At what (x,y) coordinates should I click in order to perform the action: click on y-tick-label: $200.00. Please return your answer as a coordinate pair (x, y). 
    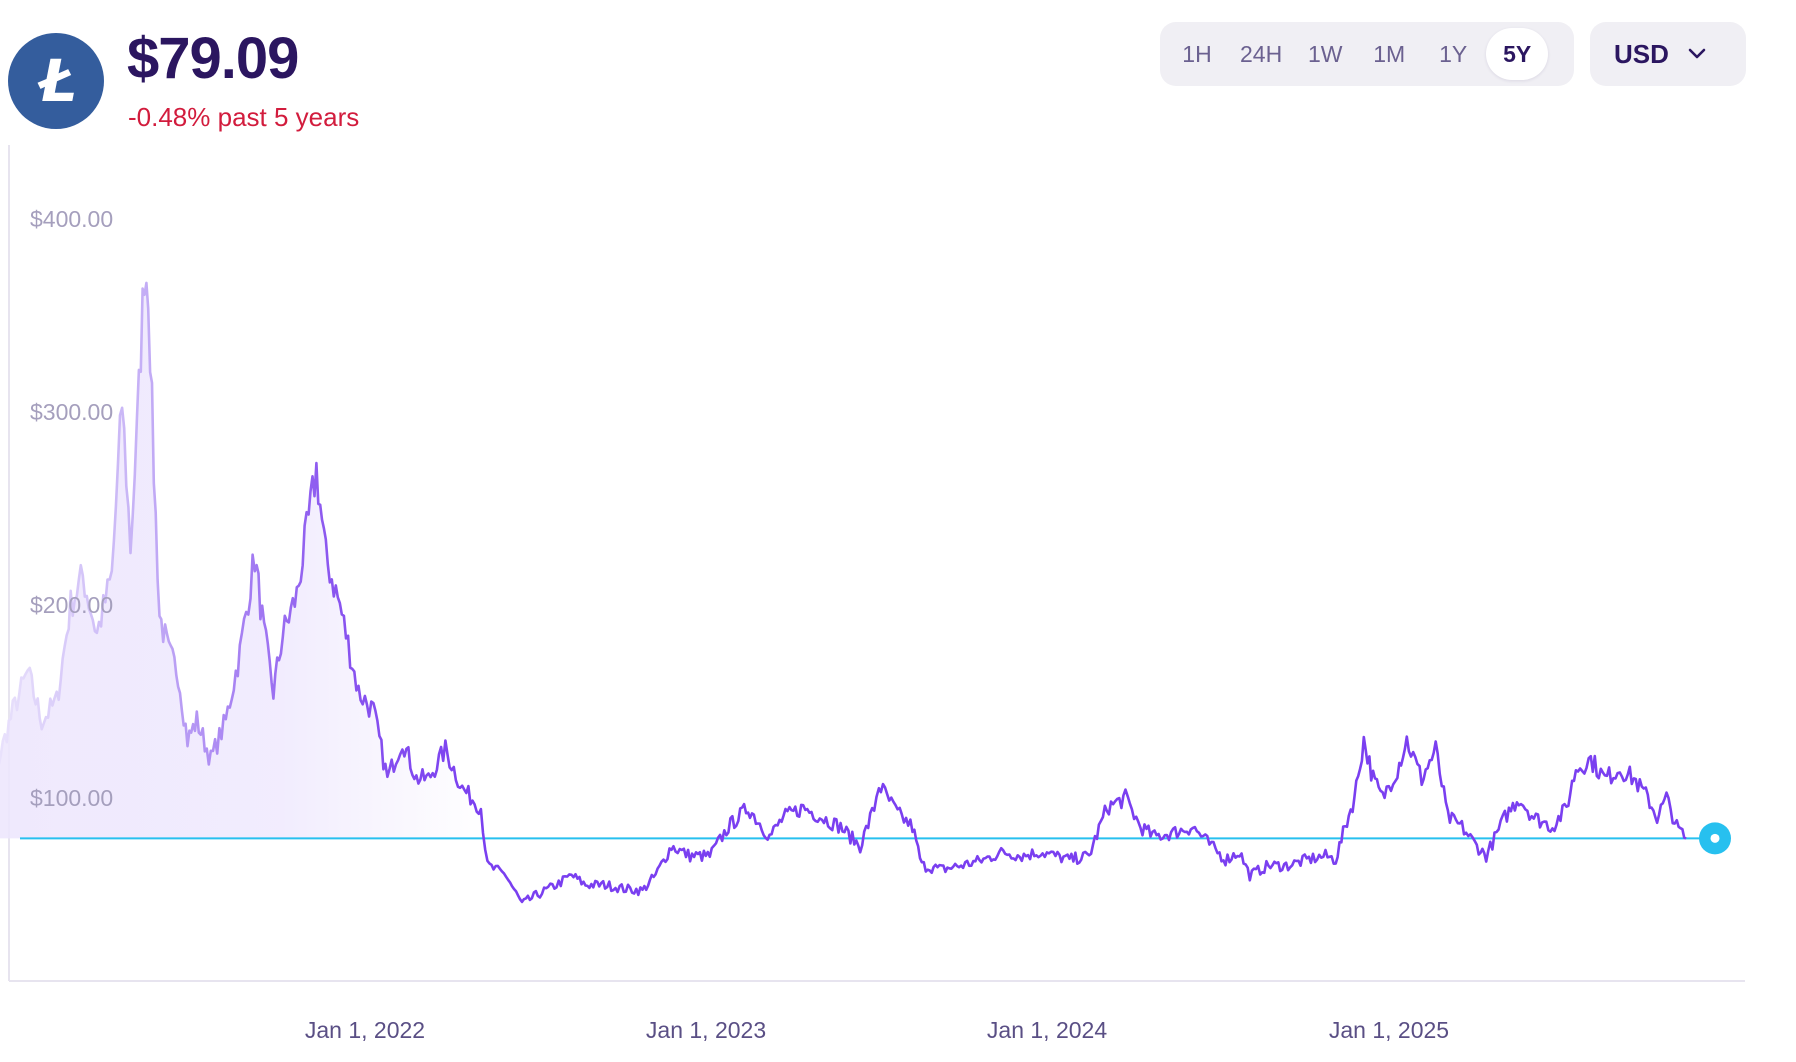
    Looking at the image, I should click on (71, 605).